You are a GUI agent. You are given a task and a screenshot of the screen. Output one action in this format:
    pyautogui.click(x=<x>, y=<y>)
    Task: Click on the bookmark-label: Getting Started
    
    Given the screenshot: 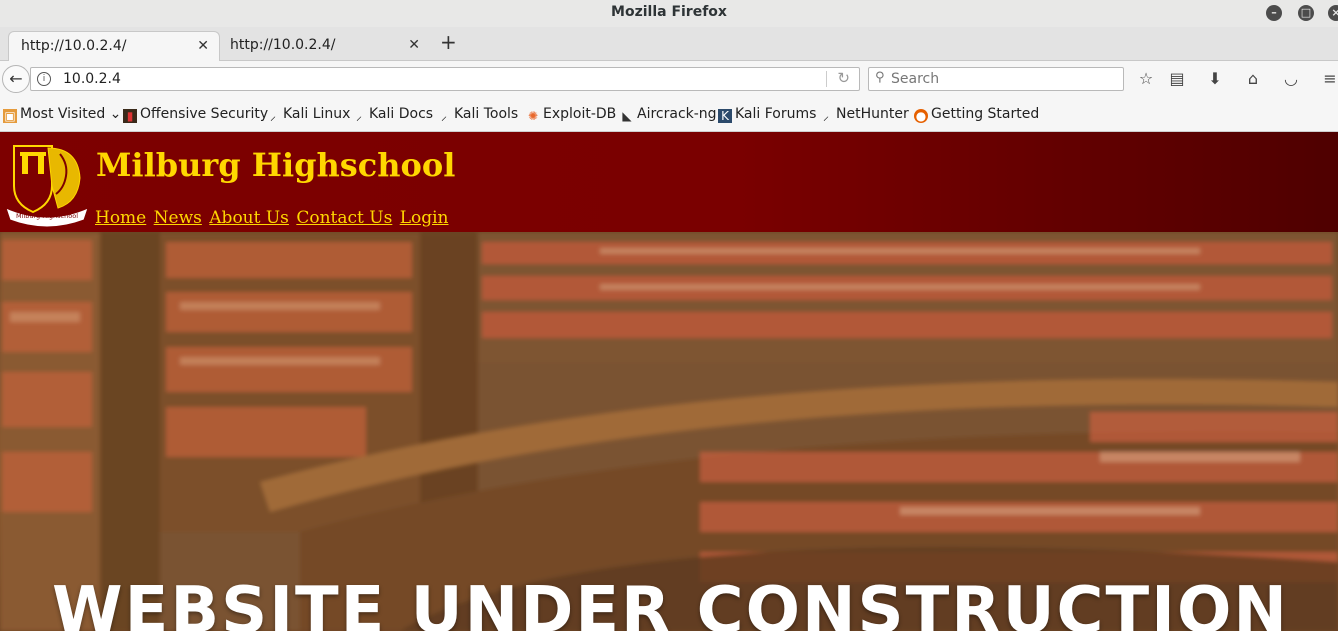 What is the action you would take?
    pyautogui.click(x=985, y=114)
    